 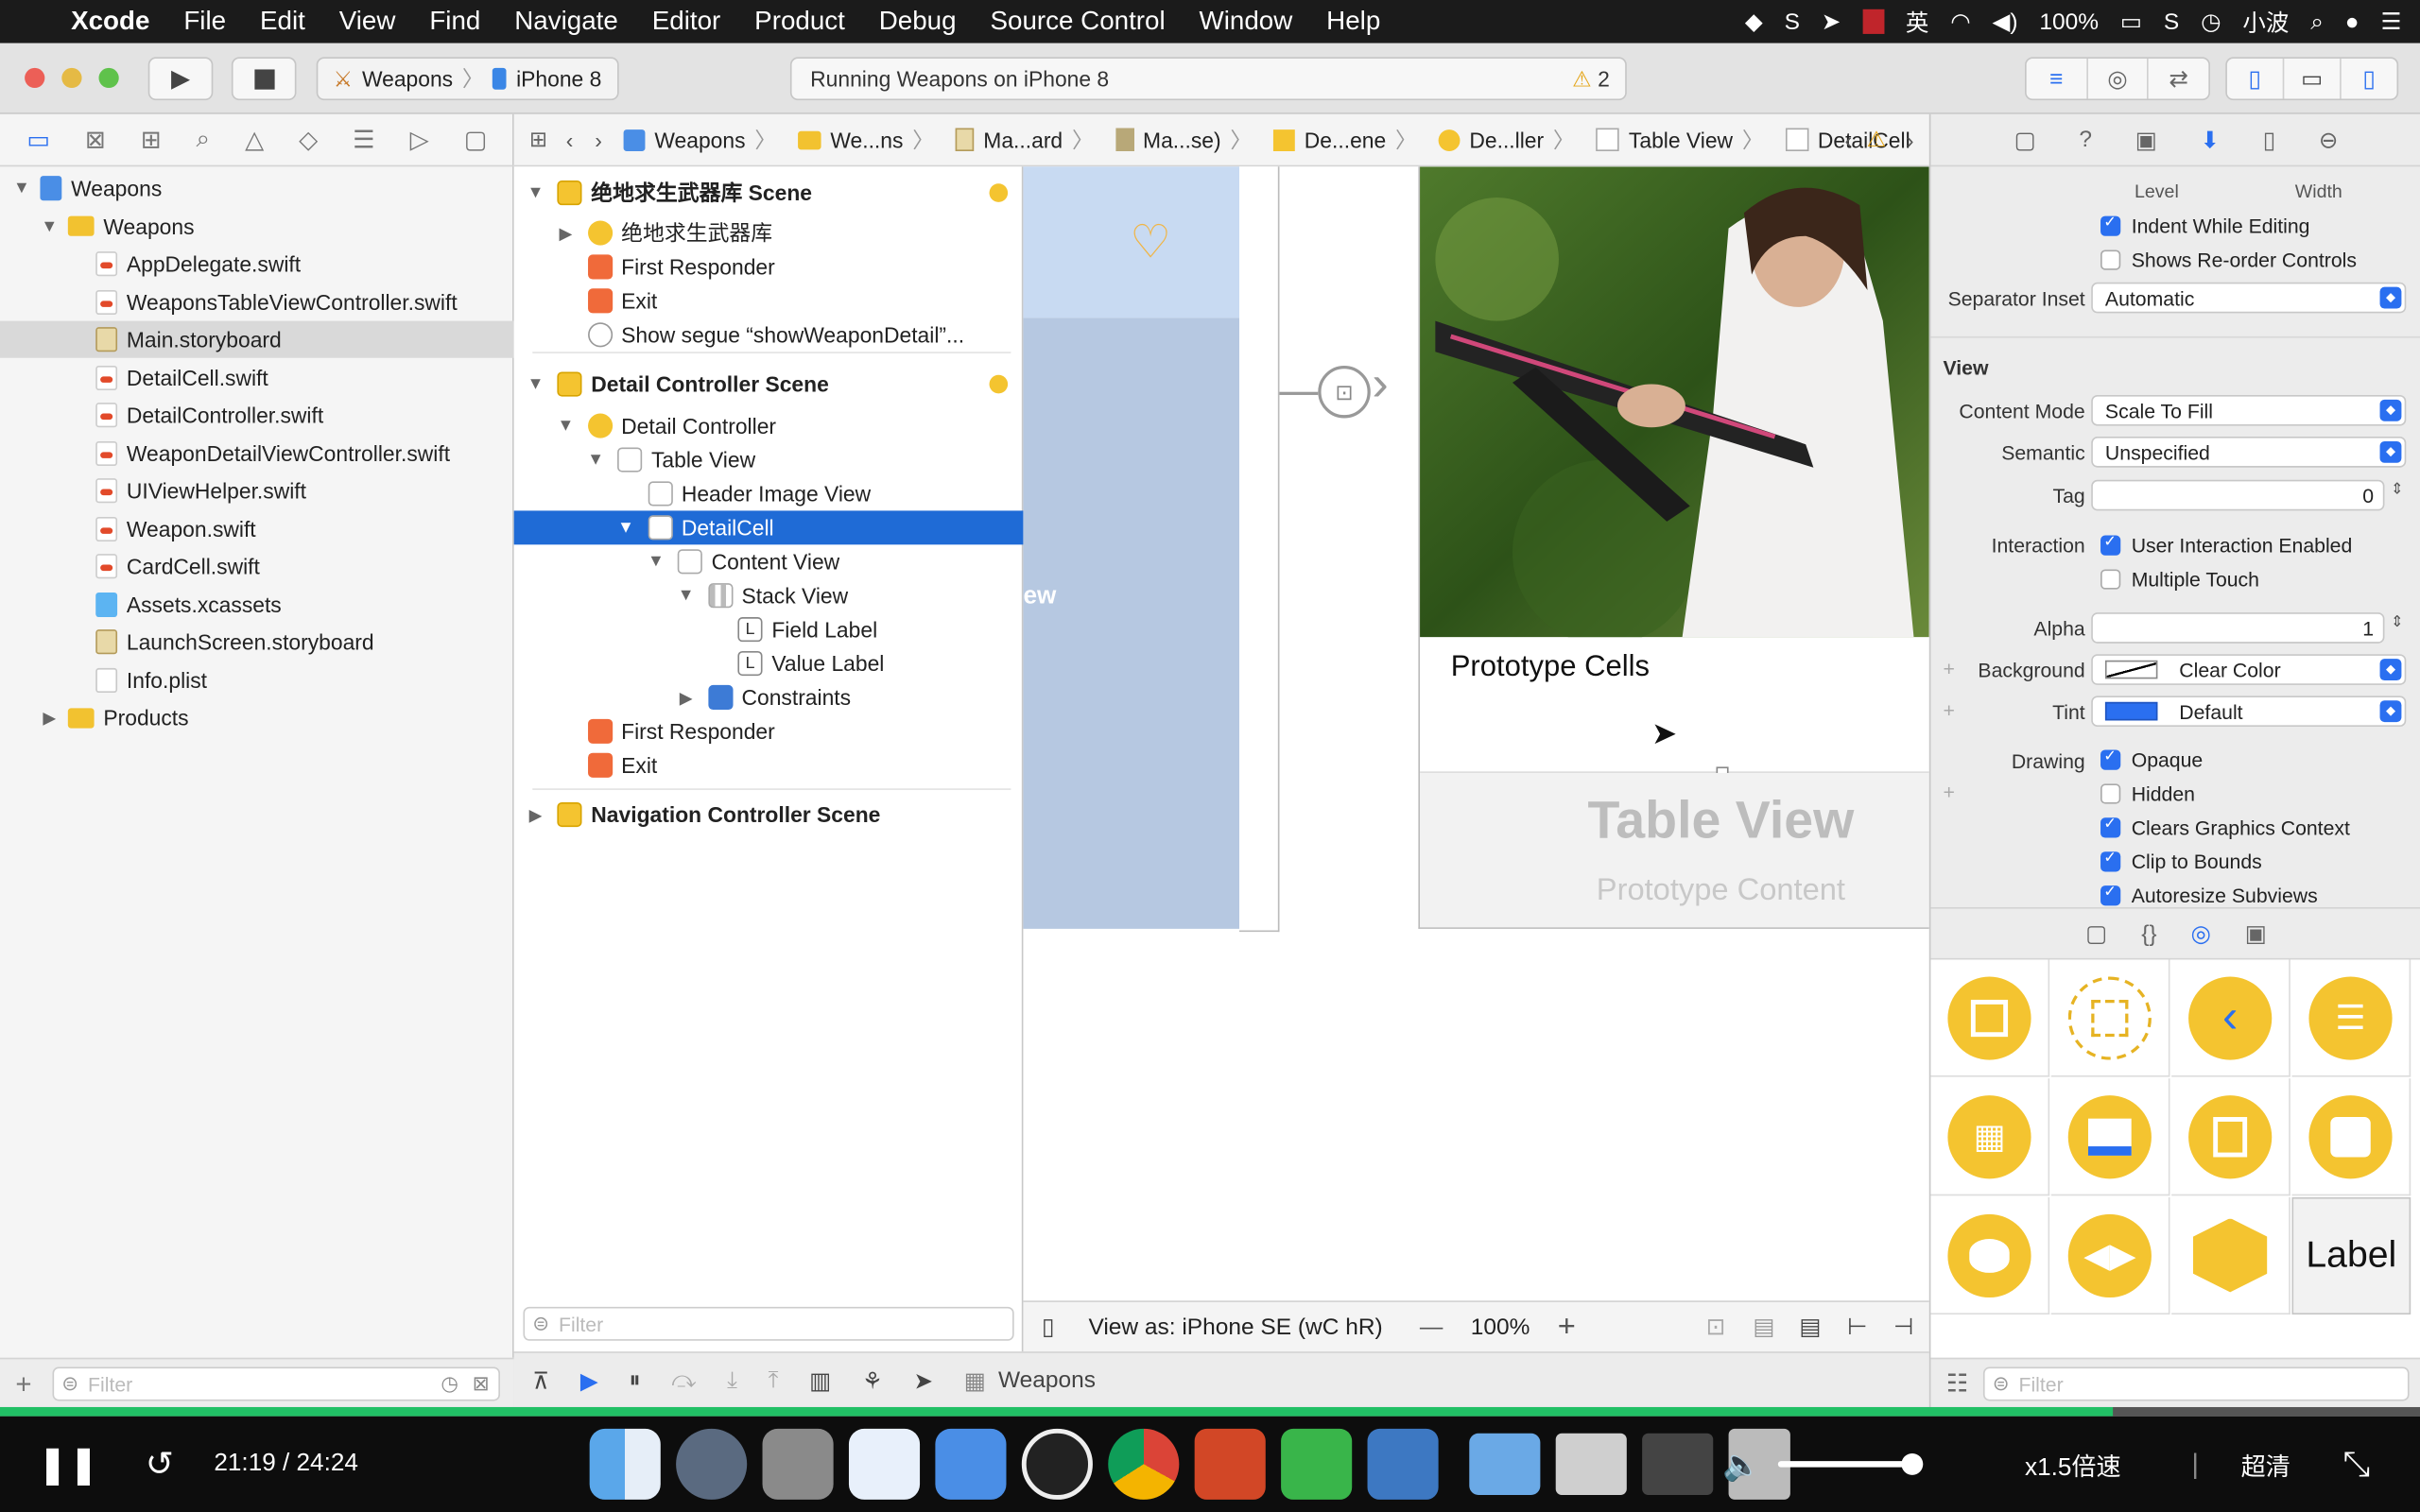 I want to click on update-frames-icon: ⊡, so click(x=1716, y=1327).